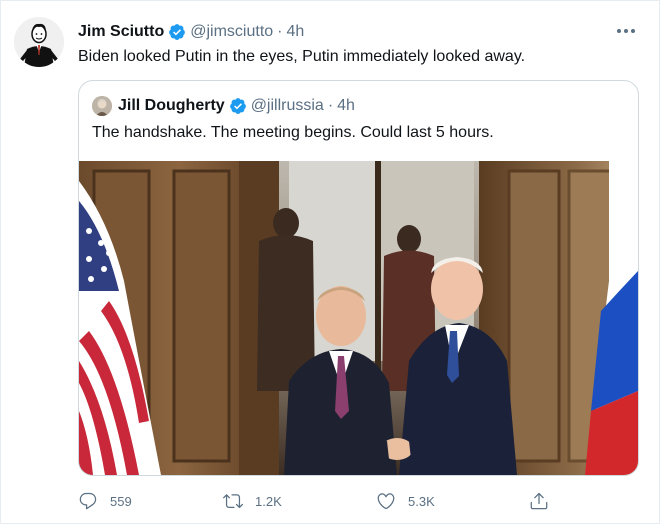 Image resolution: width=660 pixels, height=524 pixels. I want to click on retweet-button: 1.2K, so click(252, 501).